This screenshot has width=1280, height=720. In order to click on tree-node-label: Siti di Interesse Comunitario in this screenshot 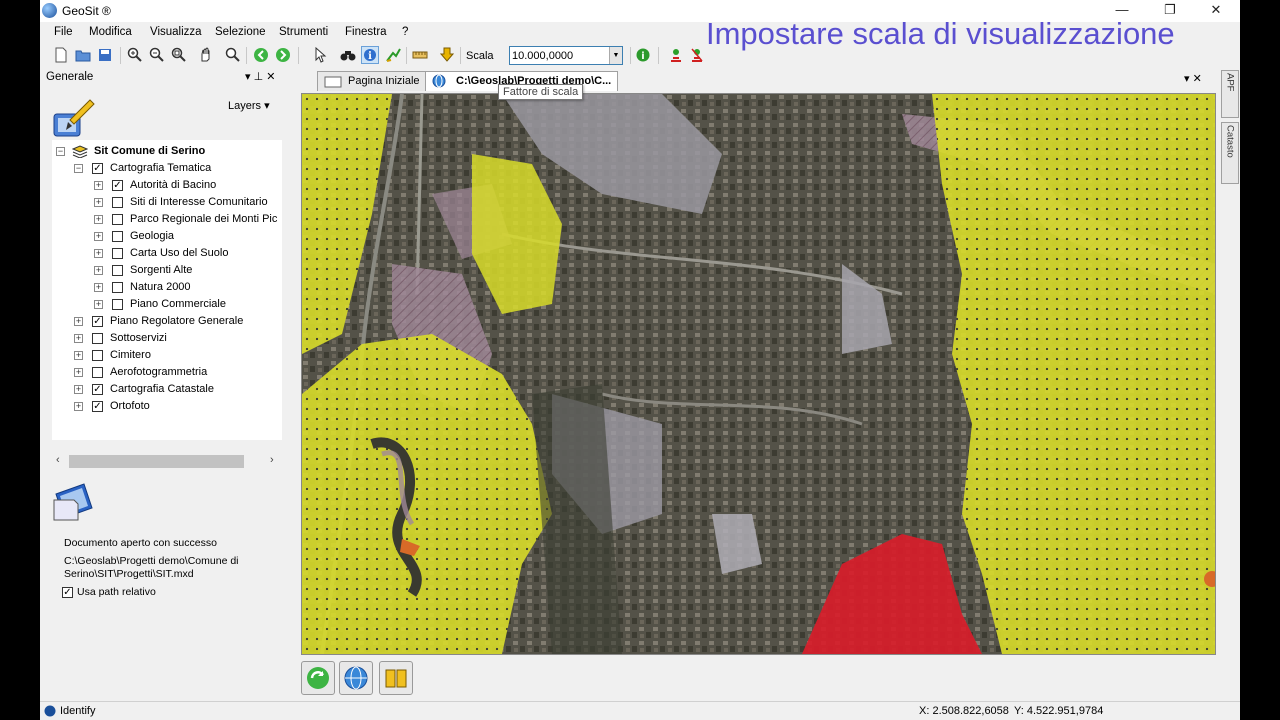, I will do `click(199, 202)`.